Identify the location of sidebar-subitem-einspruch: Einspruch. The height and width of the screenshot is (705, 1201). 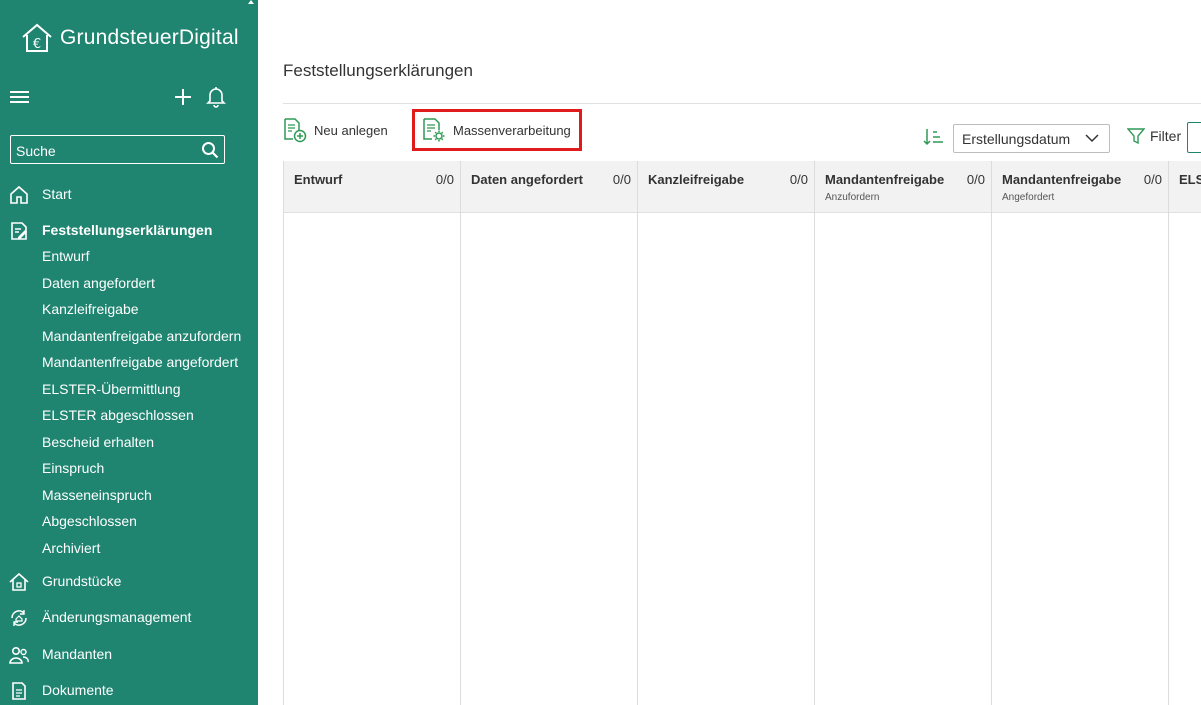
(73, 468).